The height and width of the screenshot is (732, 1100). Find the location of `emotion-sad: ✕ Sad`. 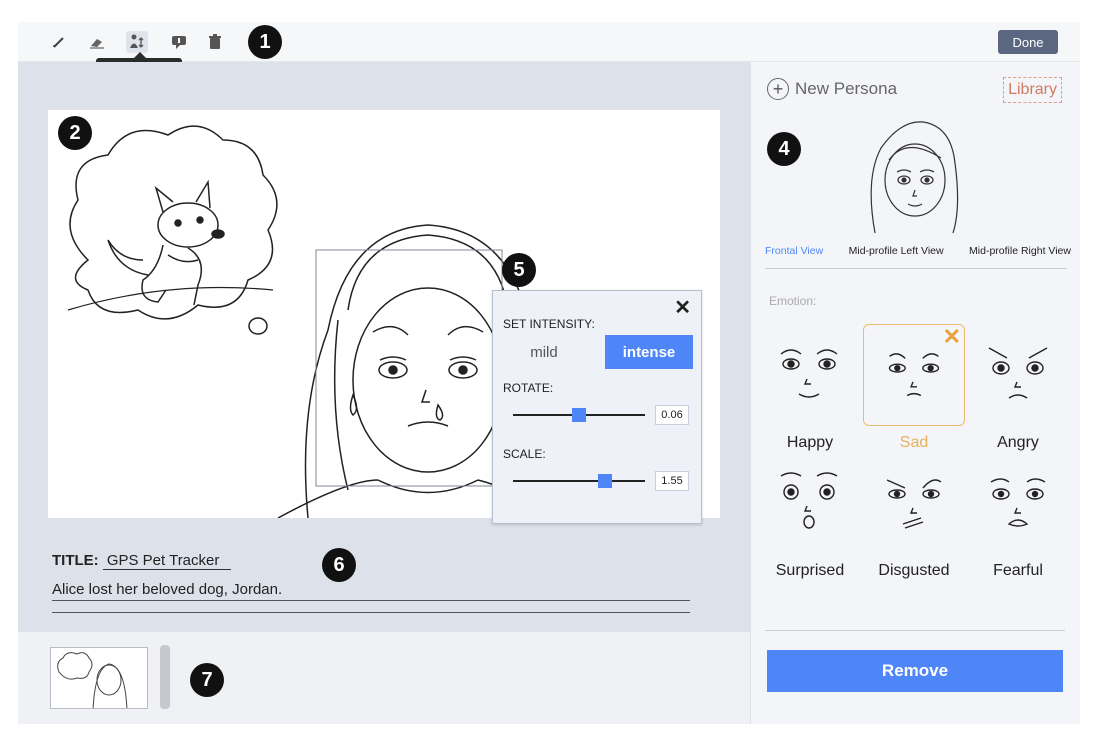

emotion-sad: ✕ Sad is located at coordinates (914, 387).